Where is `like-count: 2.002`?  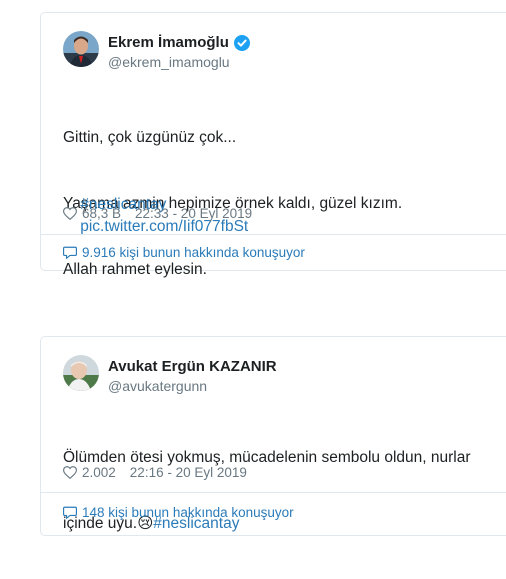
like-count: 2.002 is located at coordinates (99, 472).